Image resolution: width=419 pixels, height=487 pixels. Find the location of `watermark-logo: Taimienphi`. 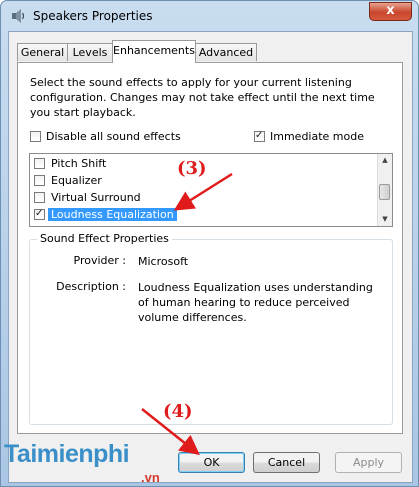

watermark-logo: Taimienphi is located at coordinates (67, 454).